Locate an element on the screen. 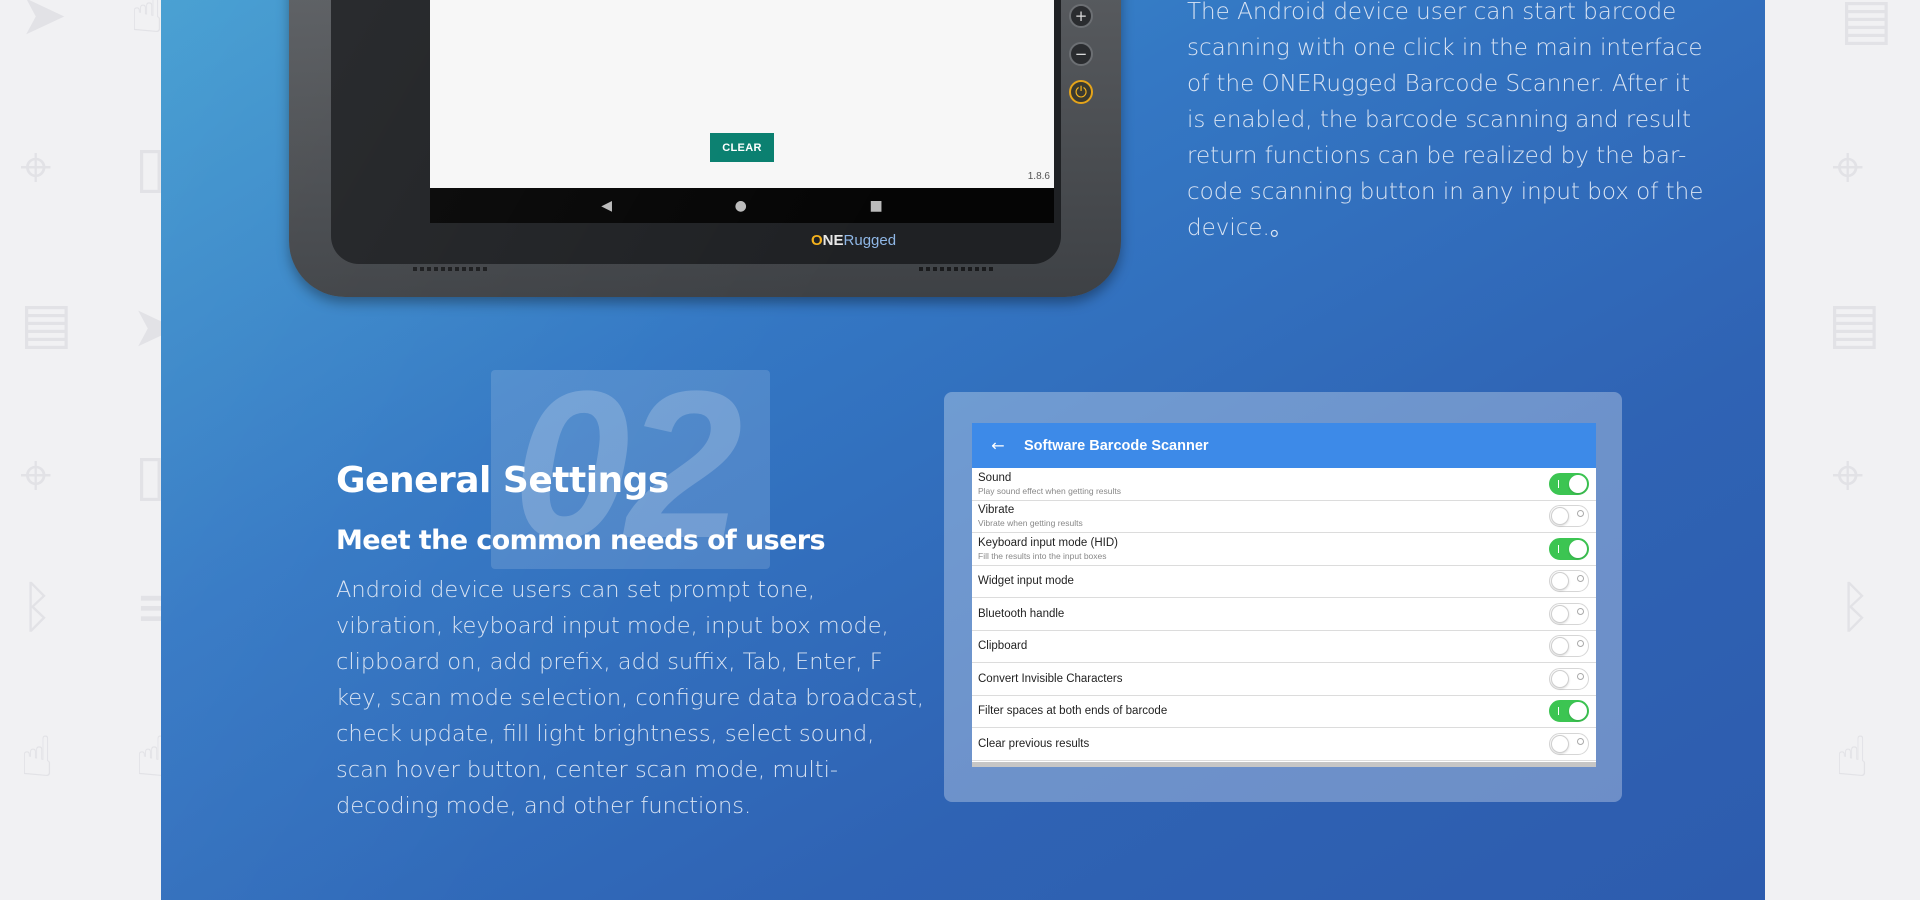  settings-row-text: Widget input mode is located at coordinates (1026, 581).